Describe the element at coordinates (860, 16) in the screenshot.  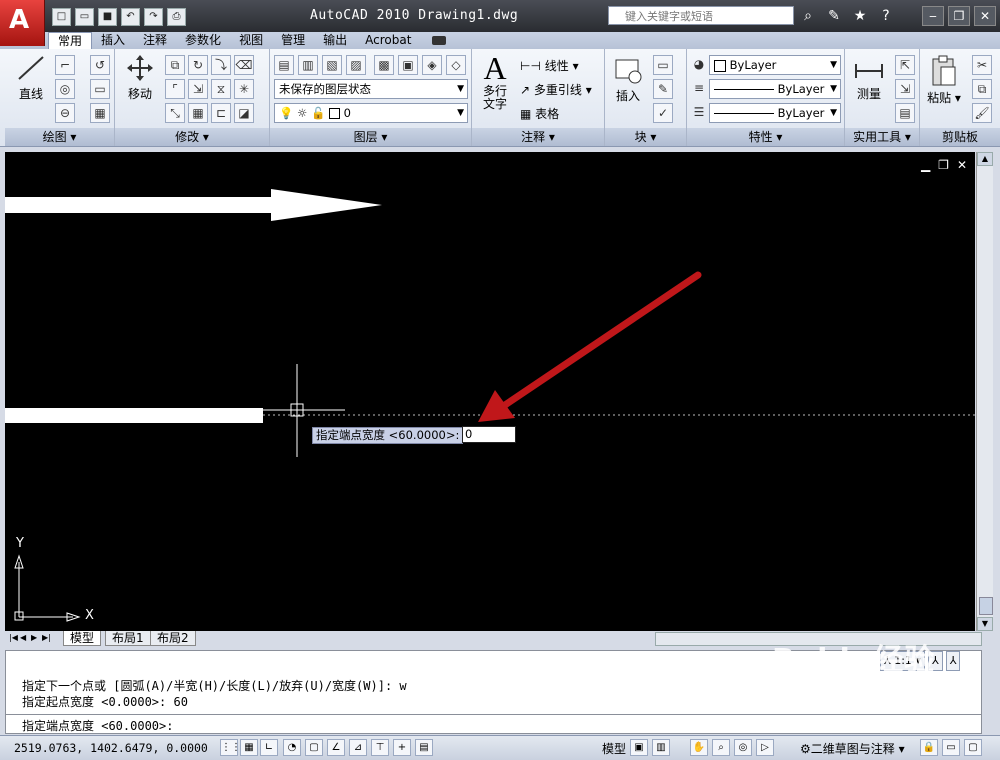
I see `favorites-star-icon: ★` at that location.